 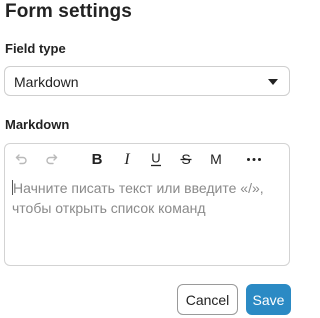 What do you see at coordinates (268, 299) in the screenshot?
I see `save-button: Save` at bounding box center [268, 299].